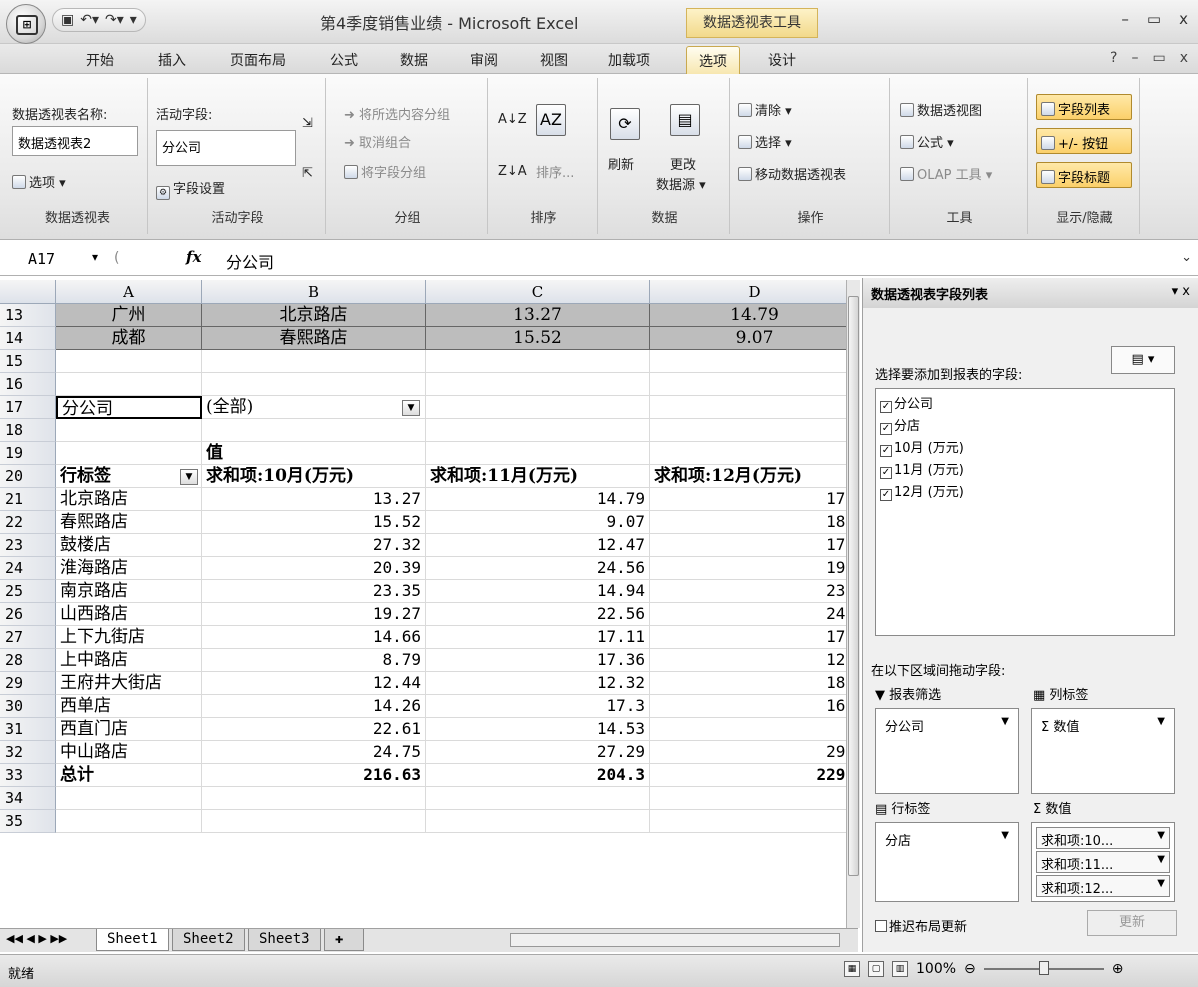 The height and width of the screenshot is (987, 1198). I want to click on cell-d15, so click(754, 361).